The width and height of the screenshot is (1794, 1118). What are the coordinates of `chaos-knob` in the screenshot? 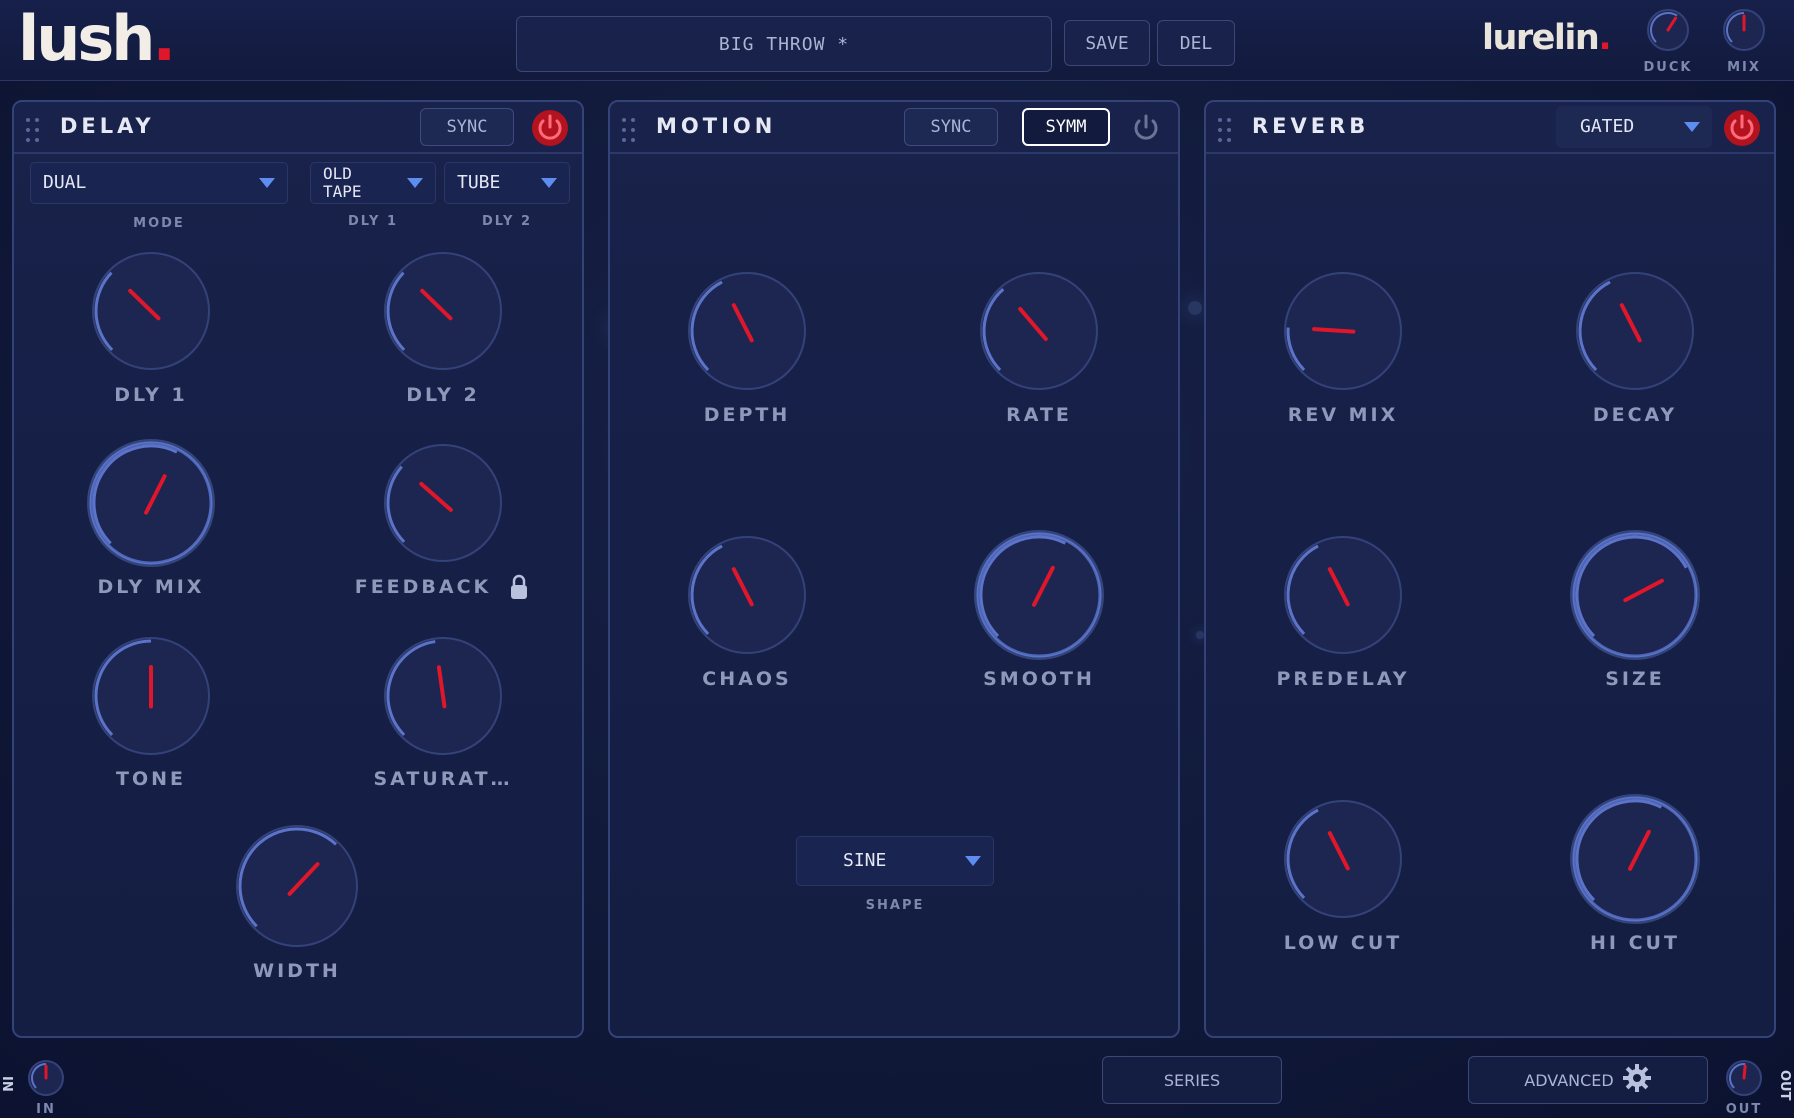 It's located at (747, 595).